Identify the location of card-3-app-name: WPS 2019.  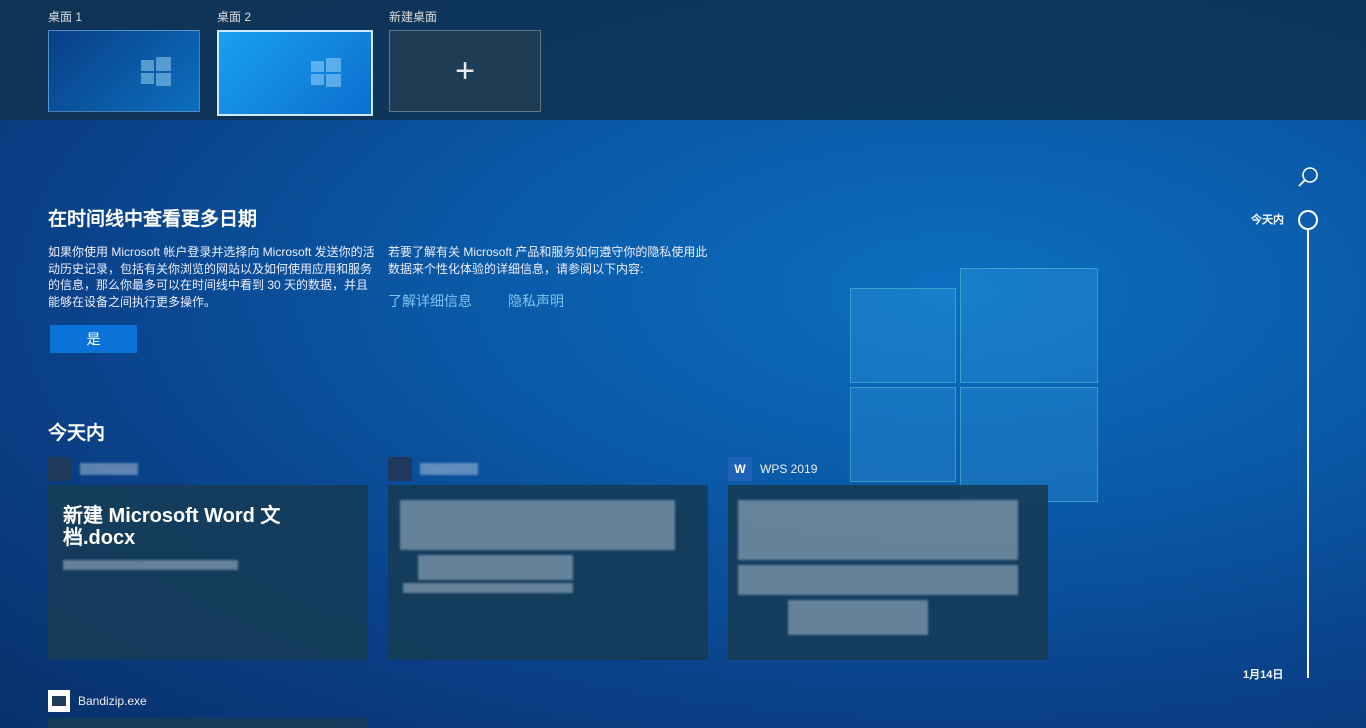
(789, 469).